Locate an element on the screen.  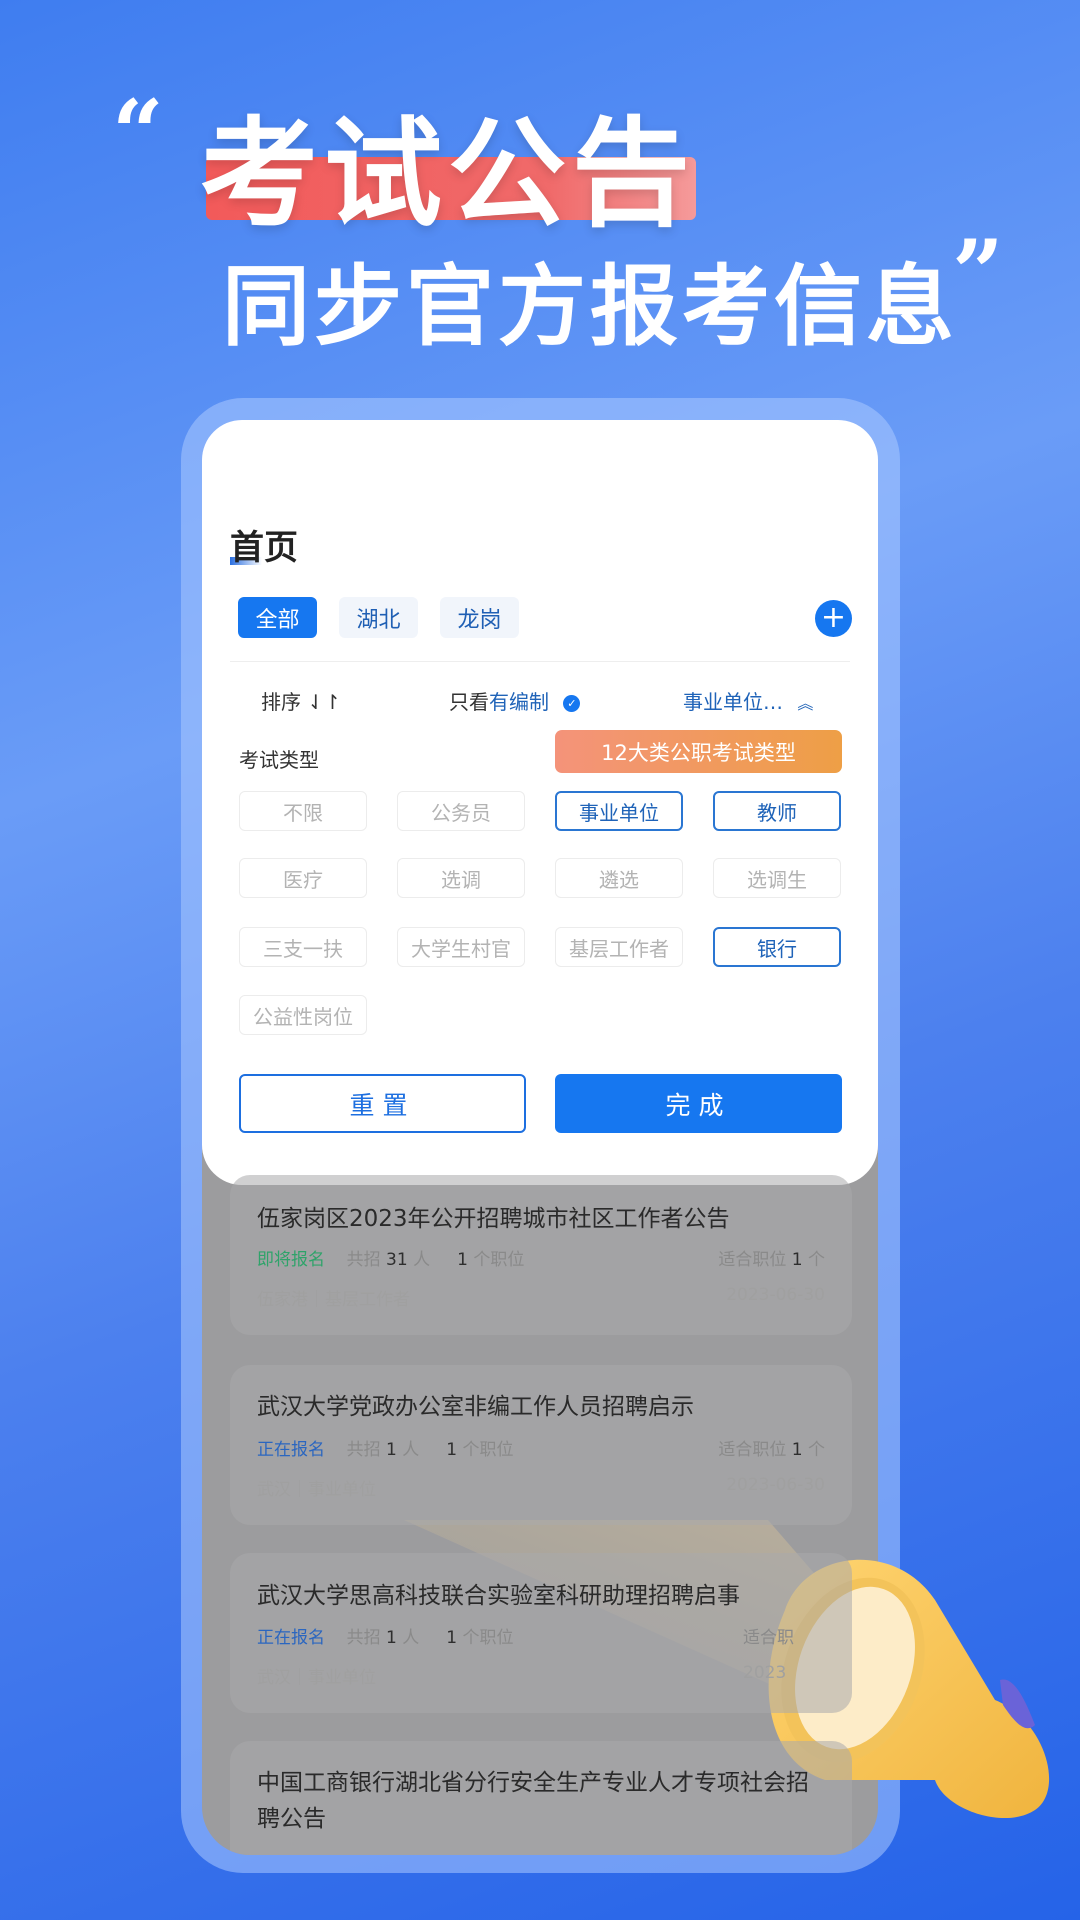
only-staffed-toggle: 只看有编制 ✓ is located at coordinates (515, 700).